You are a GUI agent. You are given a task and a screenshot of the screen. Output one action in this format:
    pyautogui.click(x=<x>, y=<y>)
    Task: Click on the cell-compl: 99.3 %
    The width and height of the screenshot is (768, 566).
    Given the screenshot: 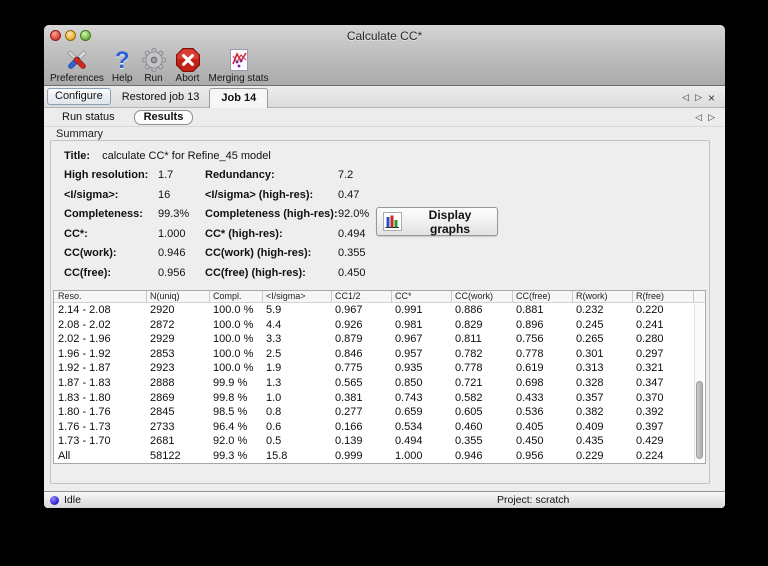 What is the action you would take?
    pyautogui.click(x=230, y=455)
    